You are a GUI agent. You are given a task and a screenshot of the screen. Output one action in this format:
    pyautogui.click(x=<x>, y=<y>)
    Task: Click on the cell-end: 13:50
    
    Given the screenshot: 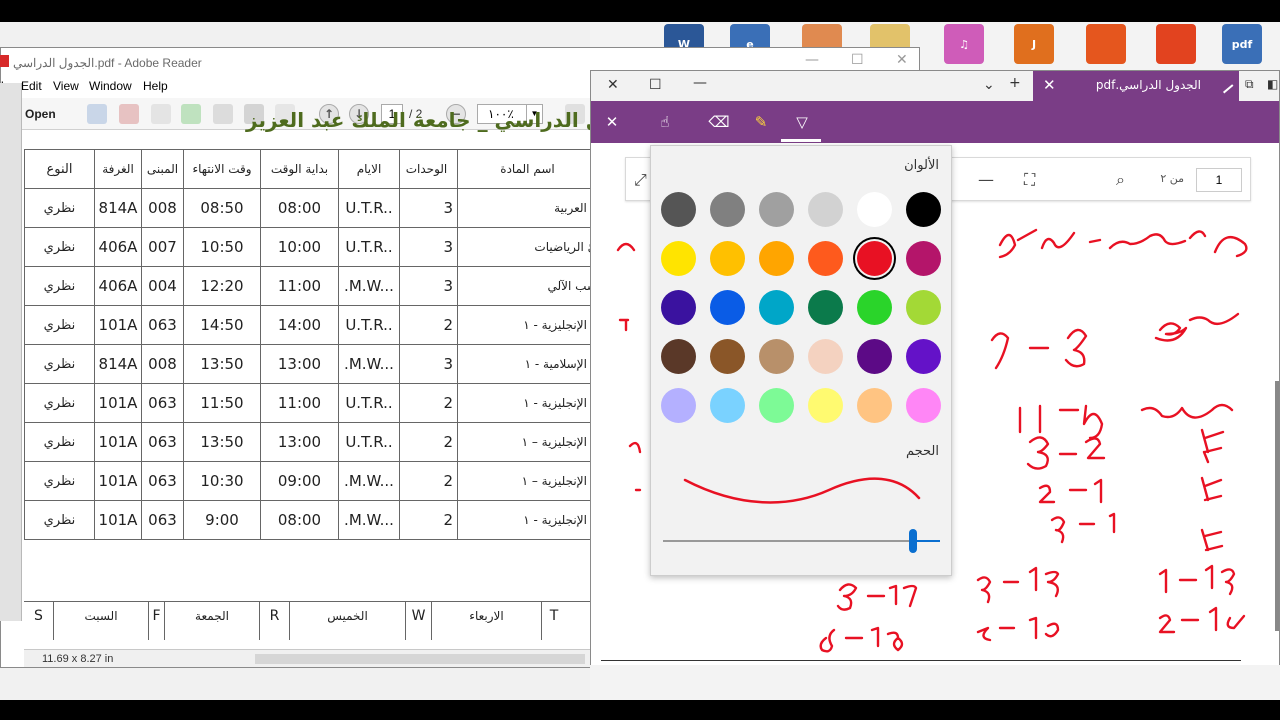 What is the action you would take?
    pyautogui.click(x=222, y=364)
    